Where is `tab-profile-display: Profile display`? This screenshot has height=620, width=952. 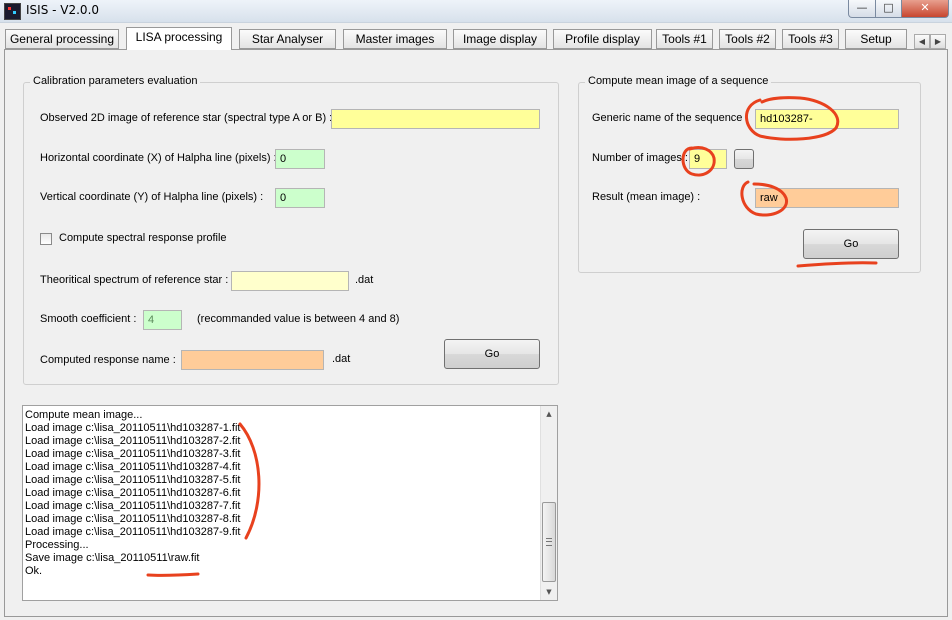
tab-profile-display: Profile display is located at coordinates (602, 39).